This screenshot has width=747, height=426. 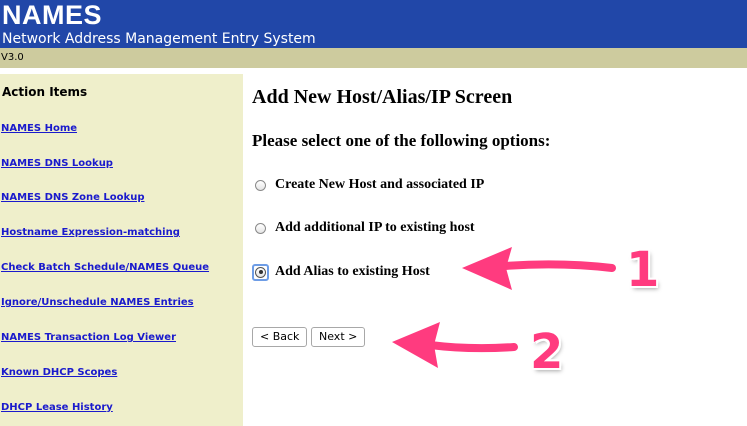 What do you see at coordinates (643, 270) in the screenshot?
I see `annotation-number-1: 1` at bounding box center [643, 270].